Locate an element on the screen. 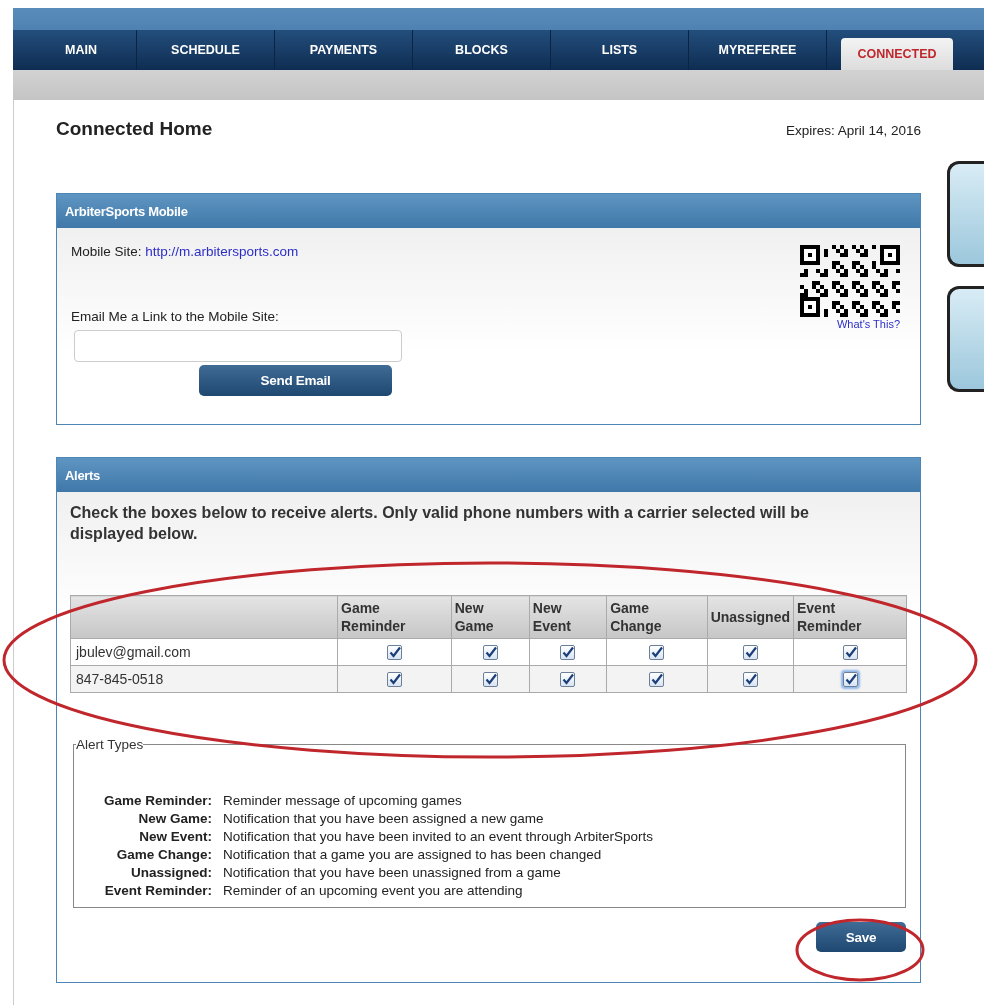  column-header: New Event is located at coordinates (568, 617).